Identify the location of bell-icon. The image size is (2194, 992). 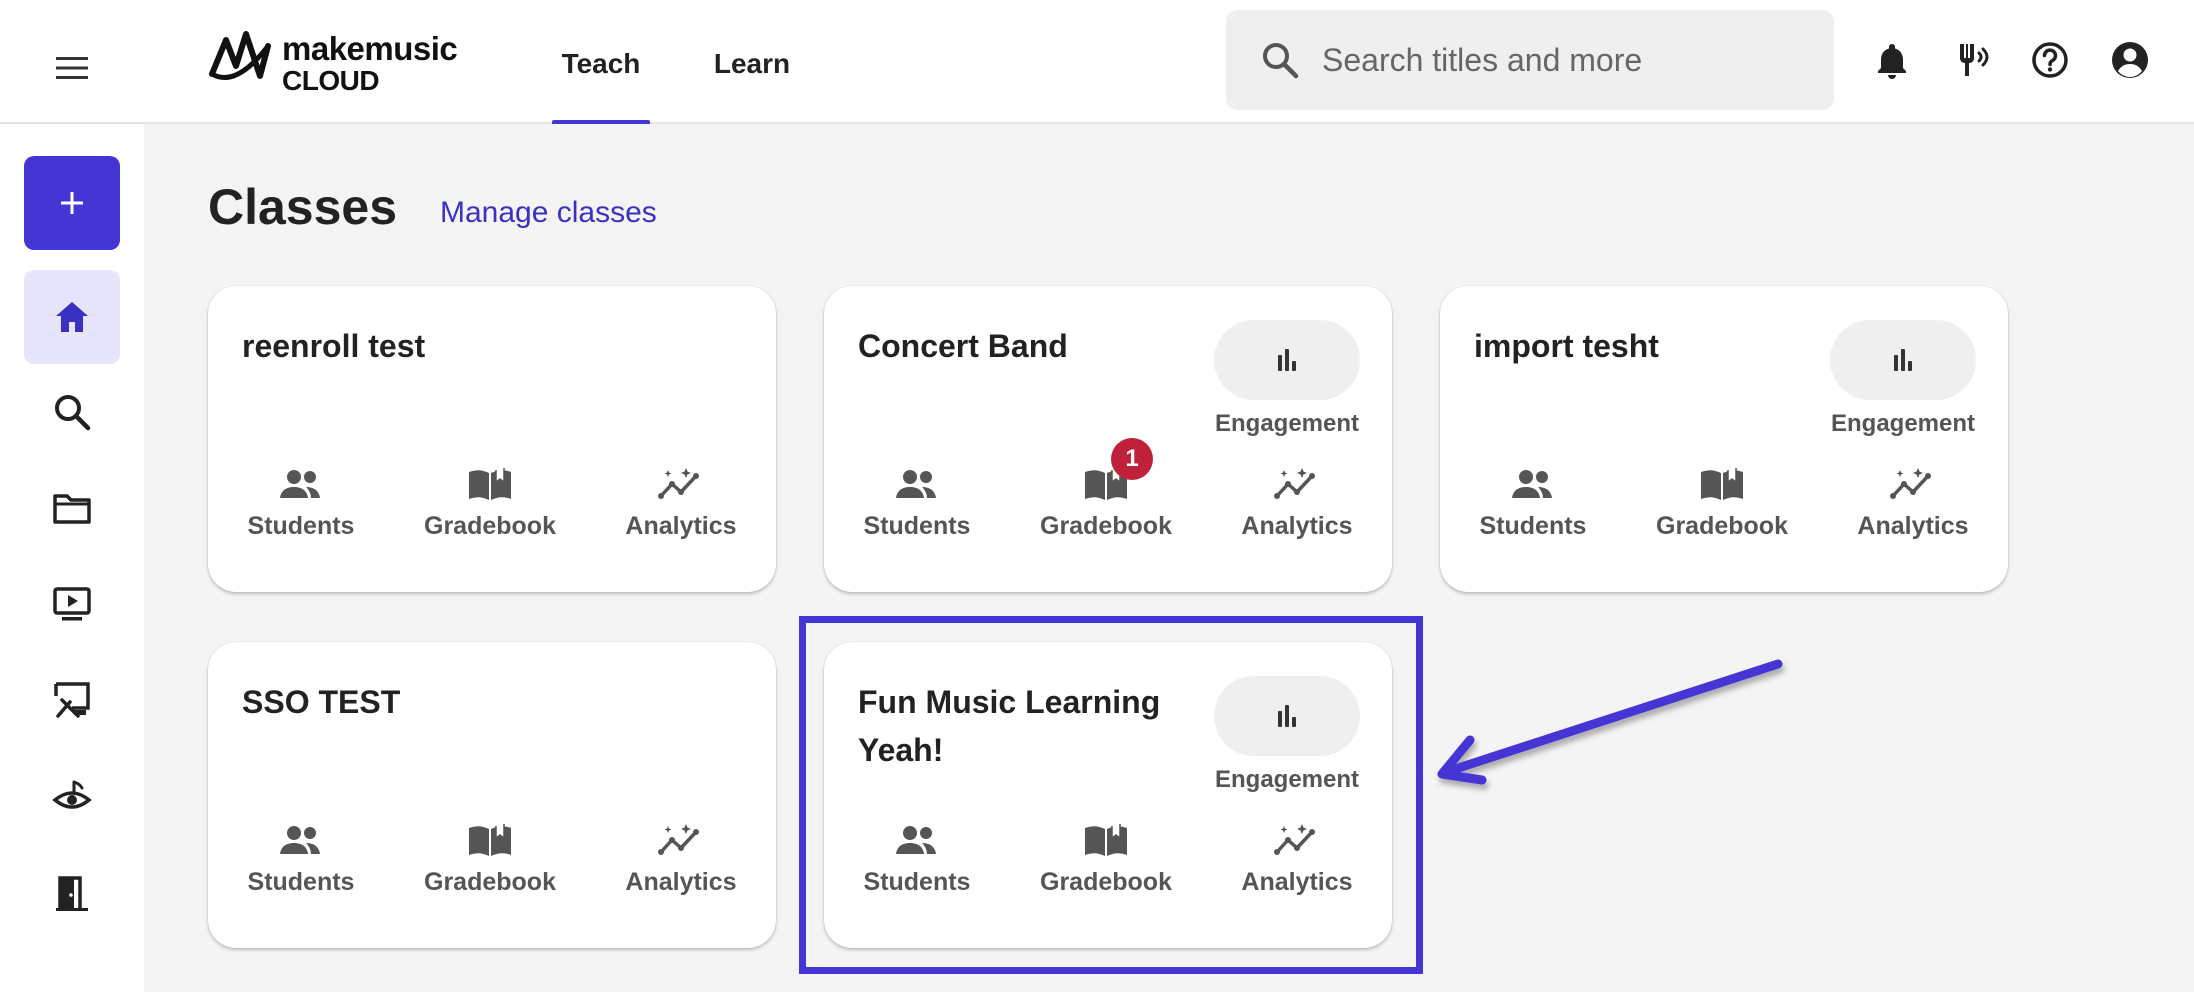
(1892, 60).